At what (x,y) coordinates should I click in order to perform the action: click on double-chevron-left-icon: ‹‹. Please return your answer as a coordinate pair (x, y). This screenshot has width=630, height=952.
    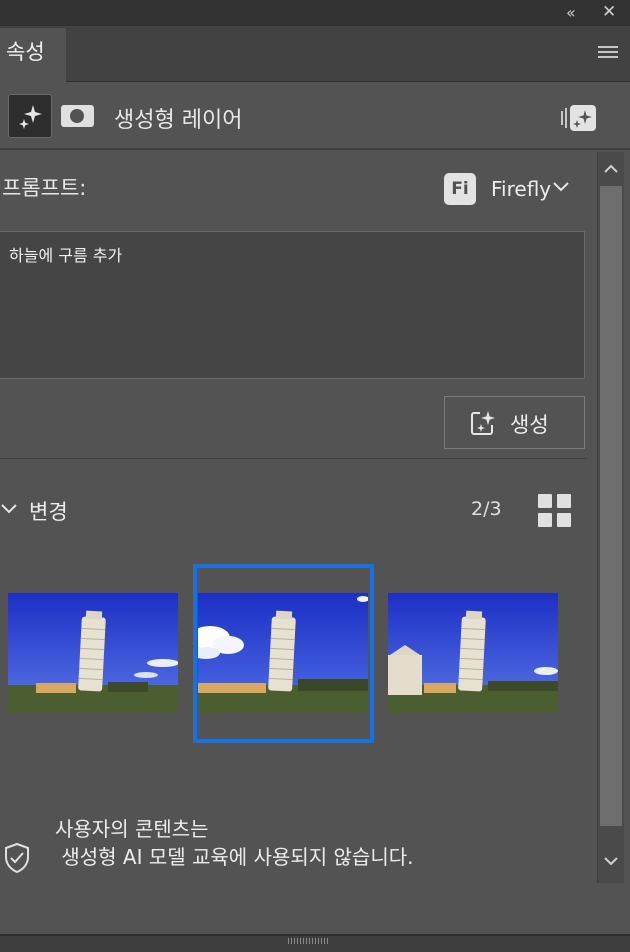
    Looking at the image, I should click on (571, 12).